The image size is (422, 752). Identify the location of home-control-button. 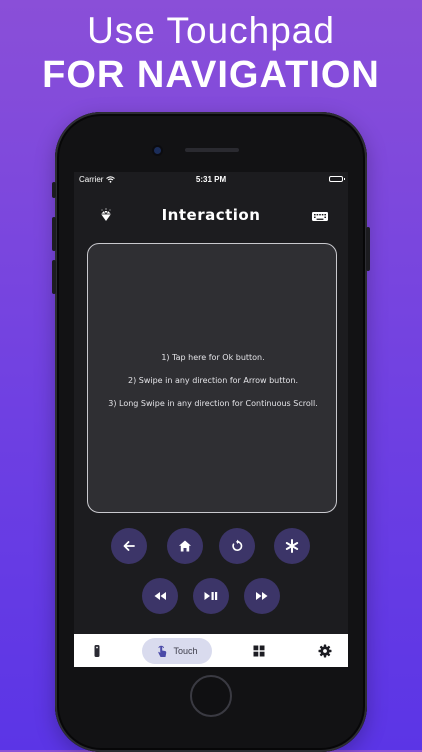
(185, 546).